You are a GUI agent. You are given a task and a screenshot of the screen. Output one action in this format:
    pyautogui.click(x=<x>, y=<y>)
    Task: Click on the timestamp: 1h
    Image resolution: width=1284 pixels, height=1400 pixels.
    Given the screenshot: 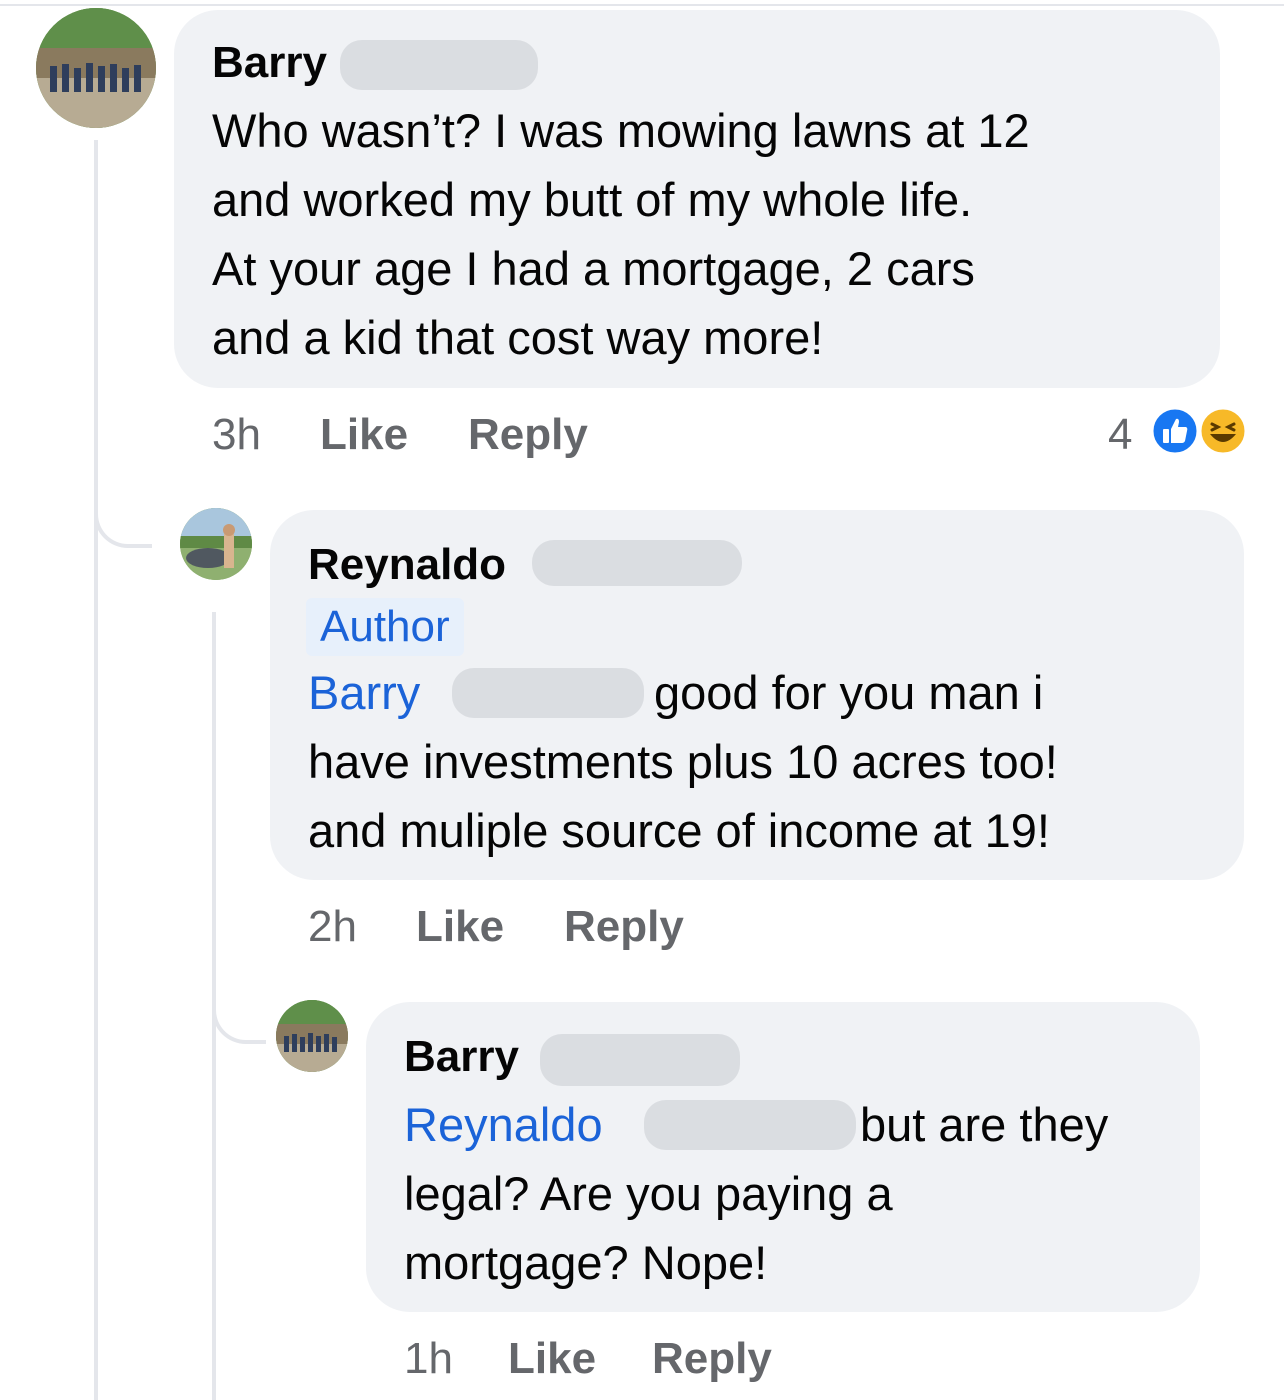 What is the action you would take?
    pyautogui.click(x=428, y=1359)
    